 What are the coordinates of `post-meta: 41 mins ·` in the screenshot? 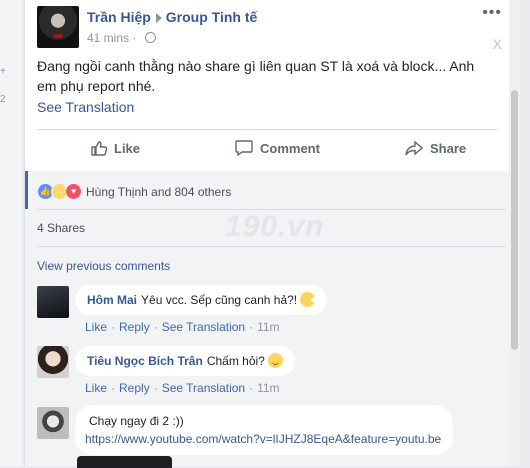 It's located at (121, 38).